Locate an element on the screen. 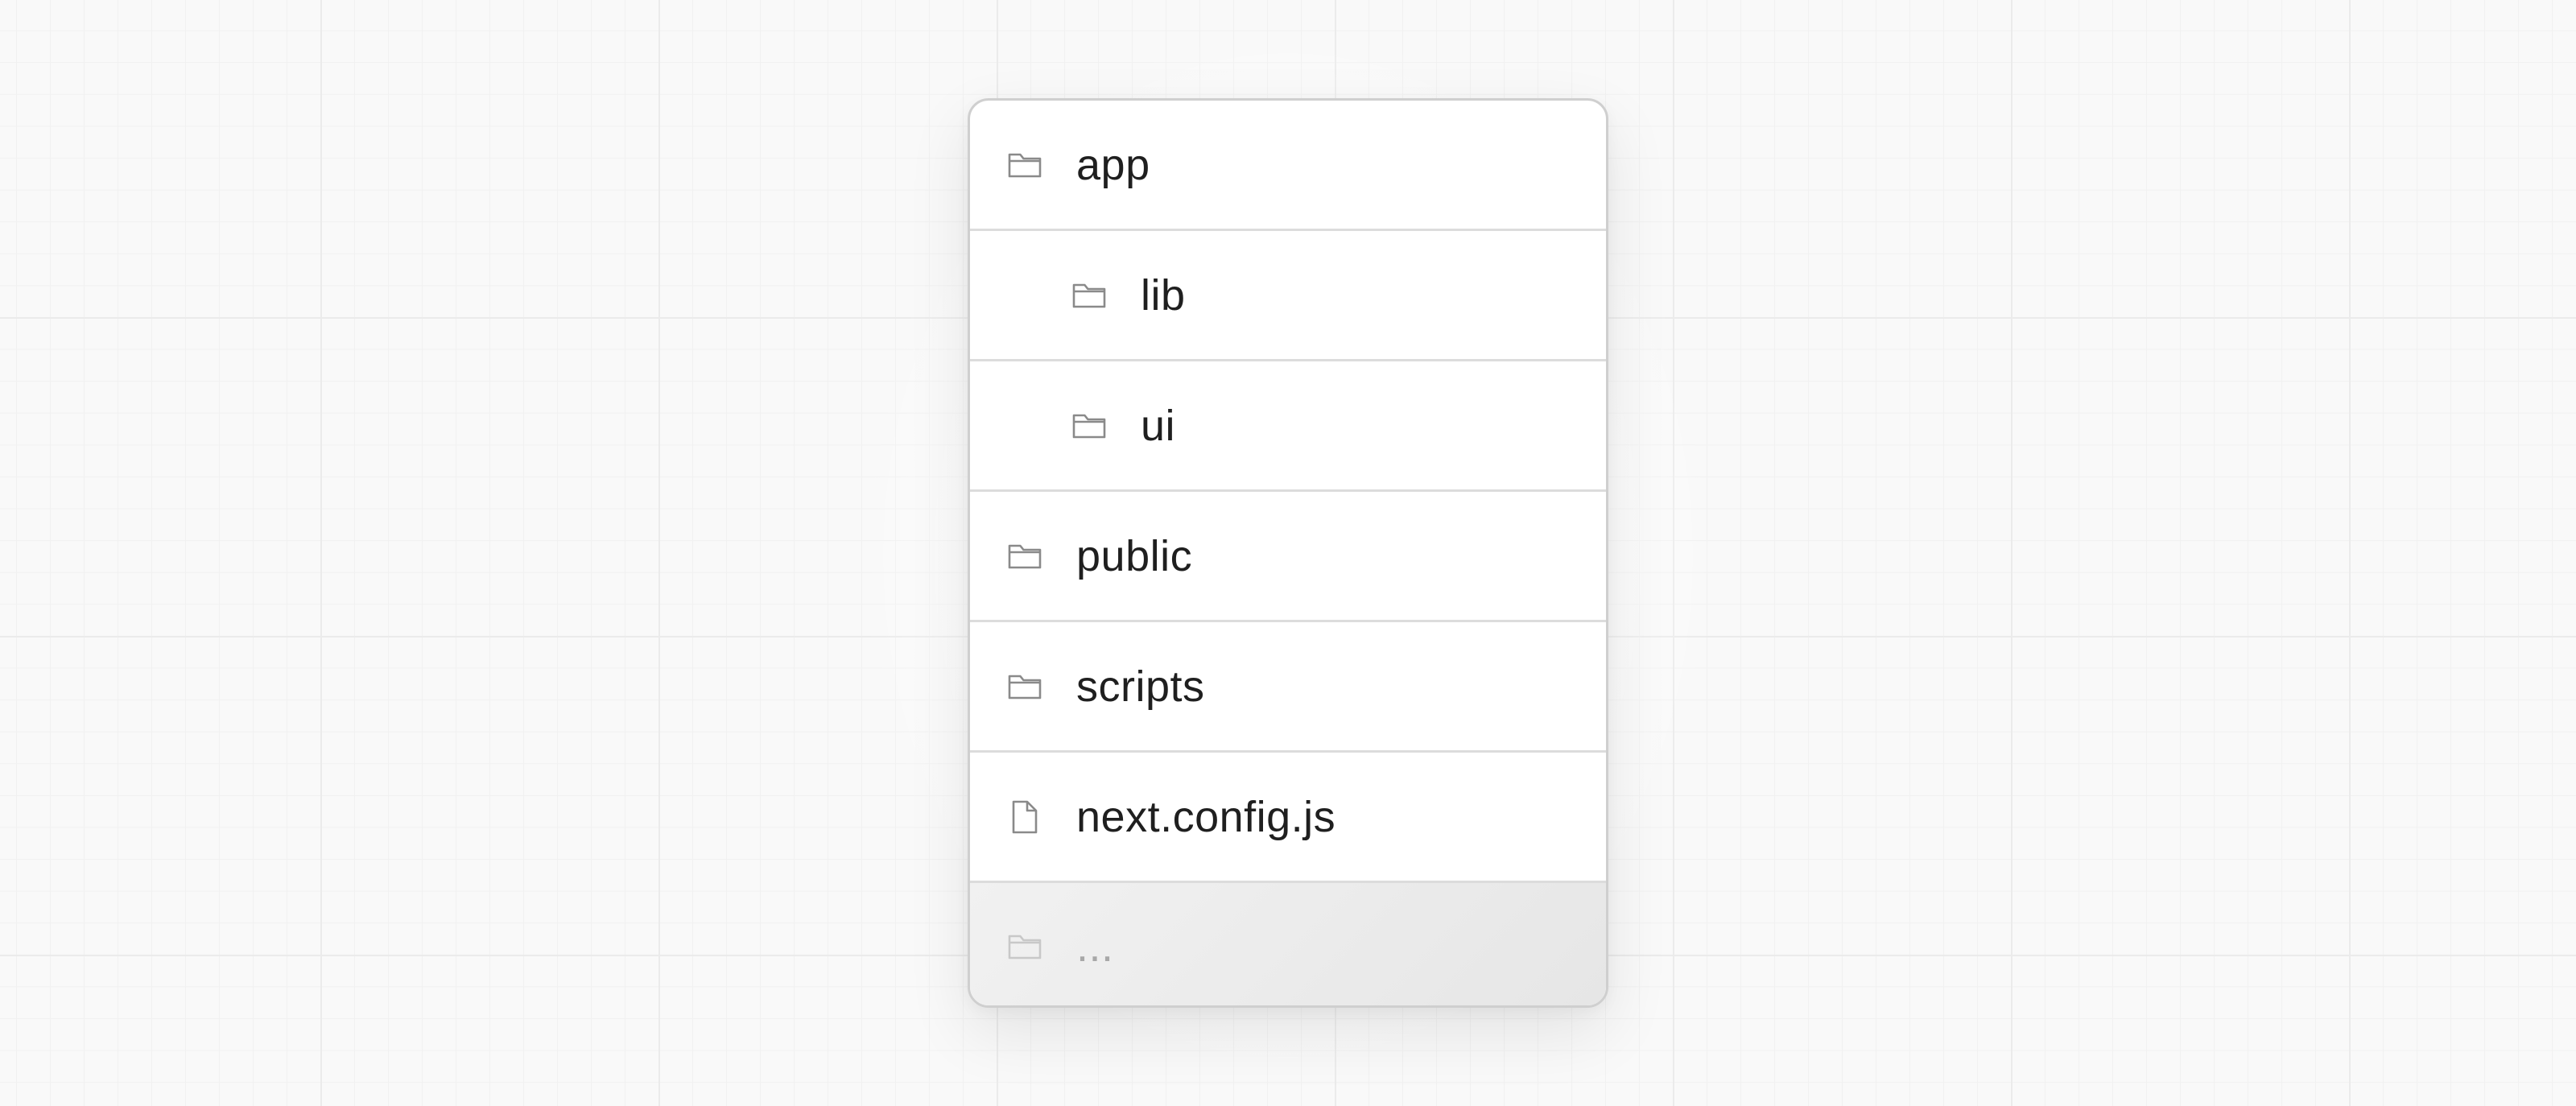  tree-item-app: app is located at coordinates (1288, 166).